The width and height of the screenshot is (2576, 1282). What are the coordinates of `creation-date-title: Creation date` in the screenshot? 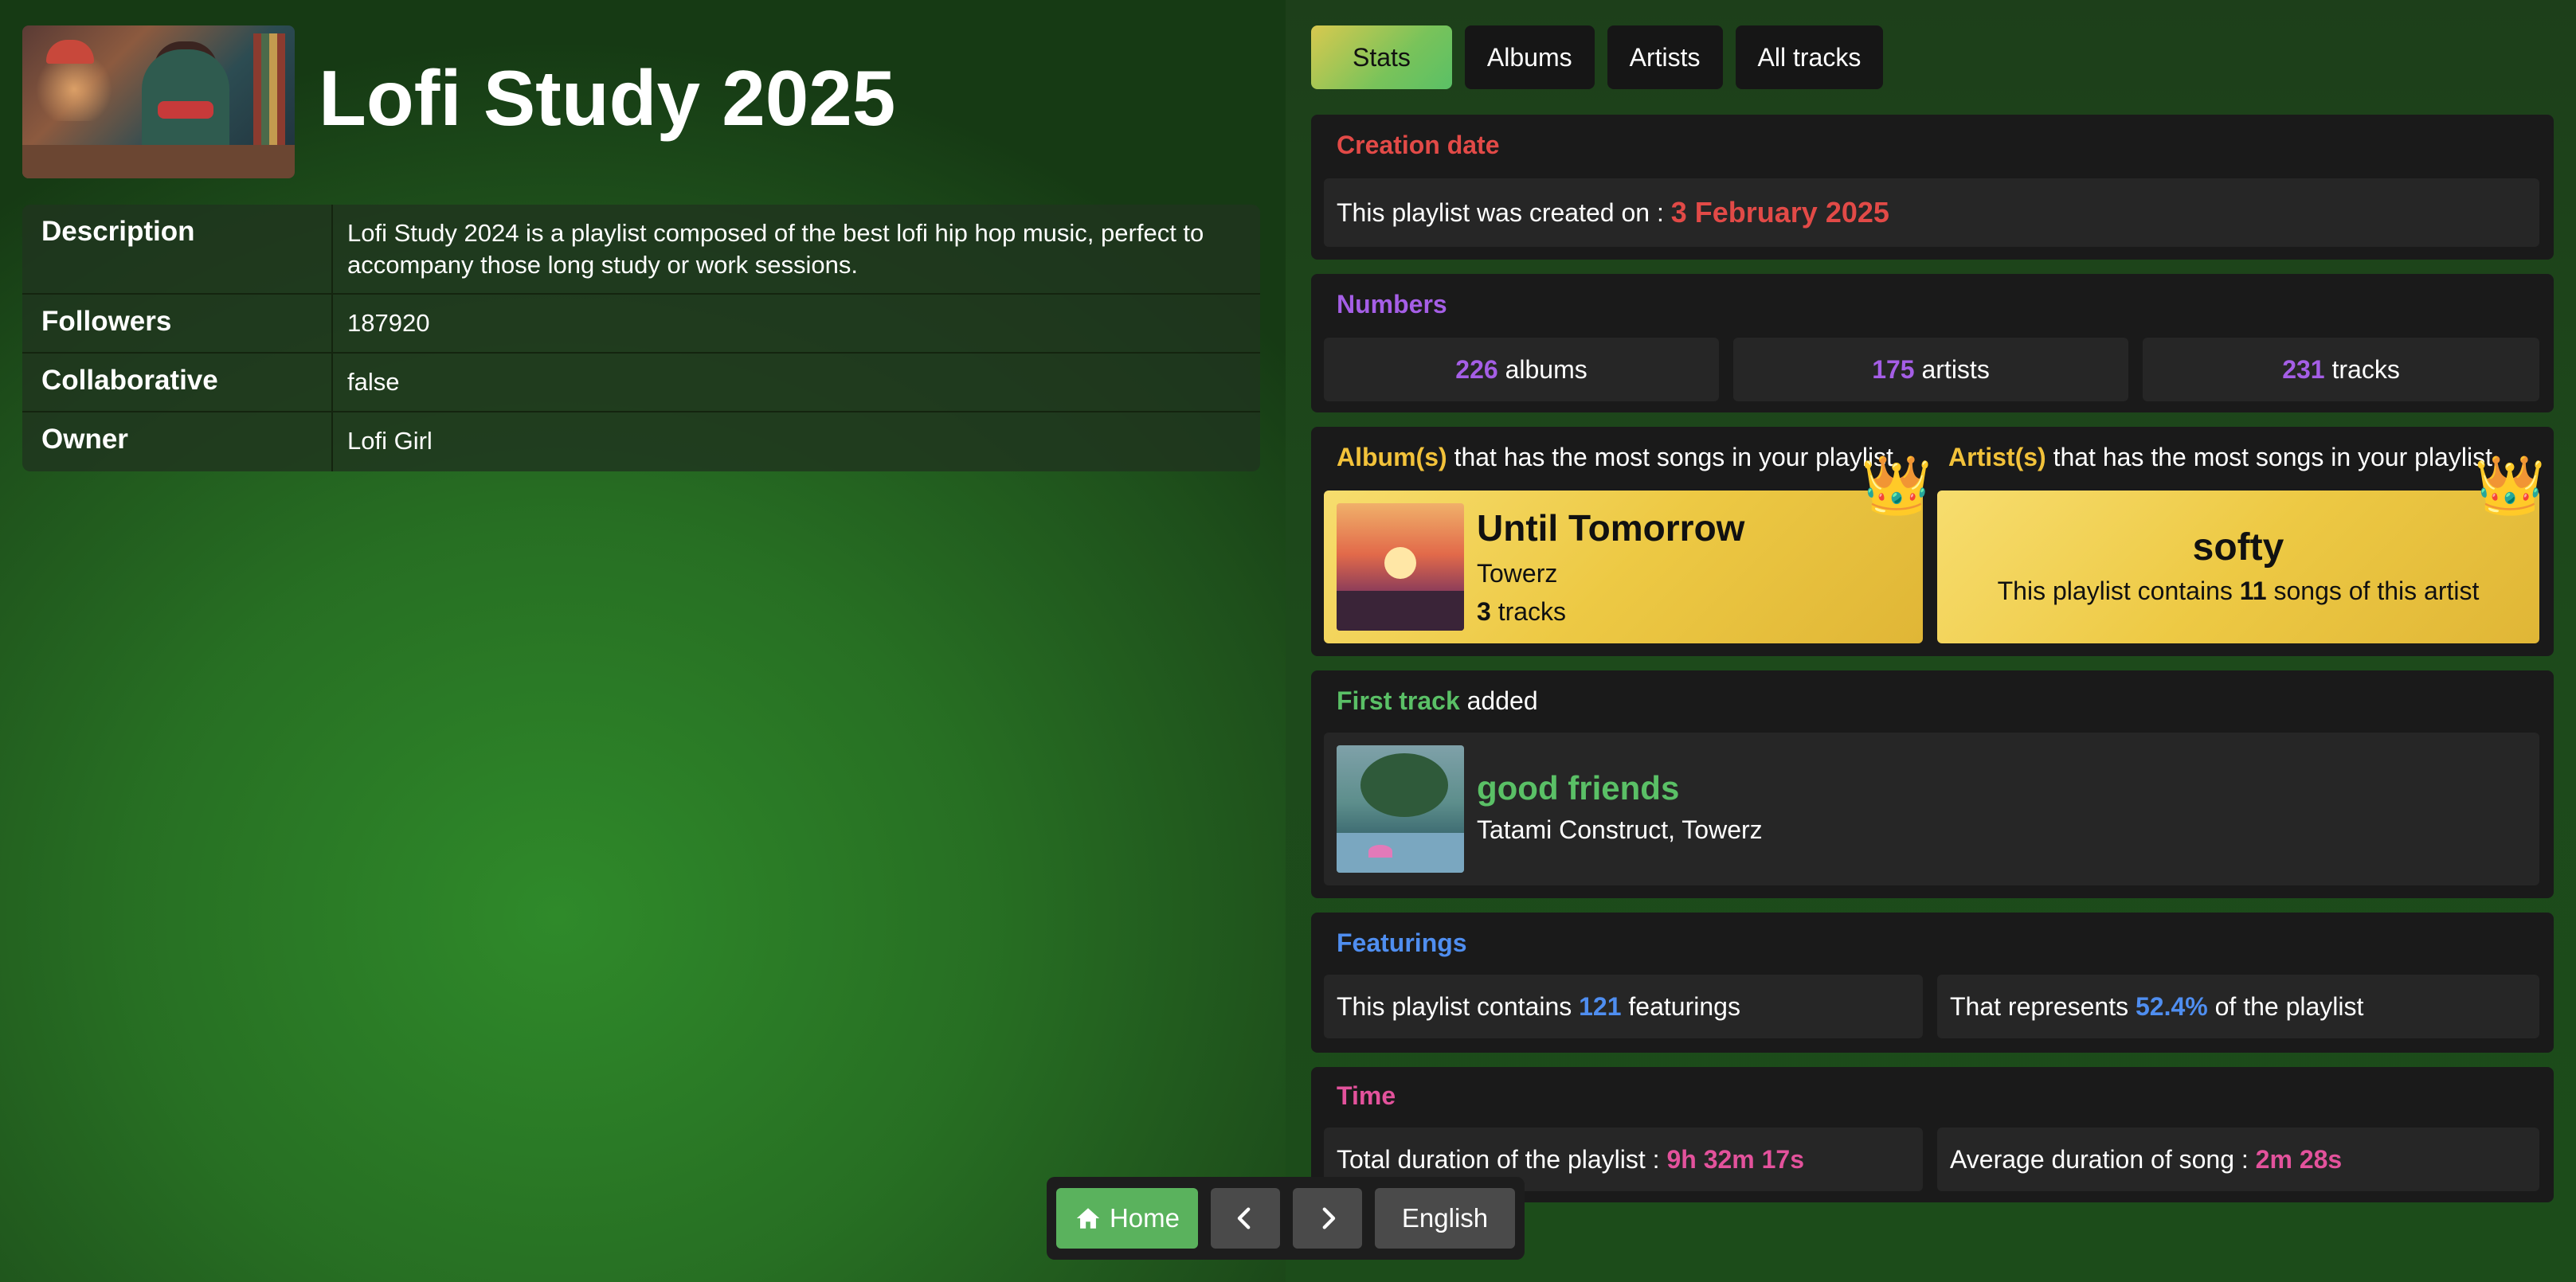 It's located at (1418, 145).